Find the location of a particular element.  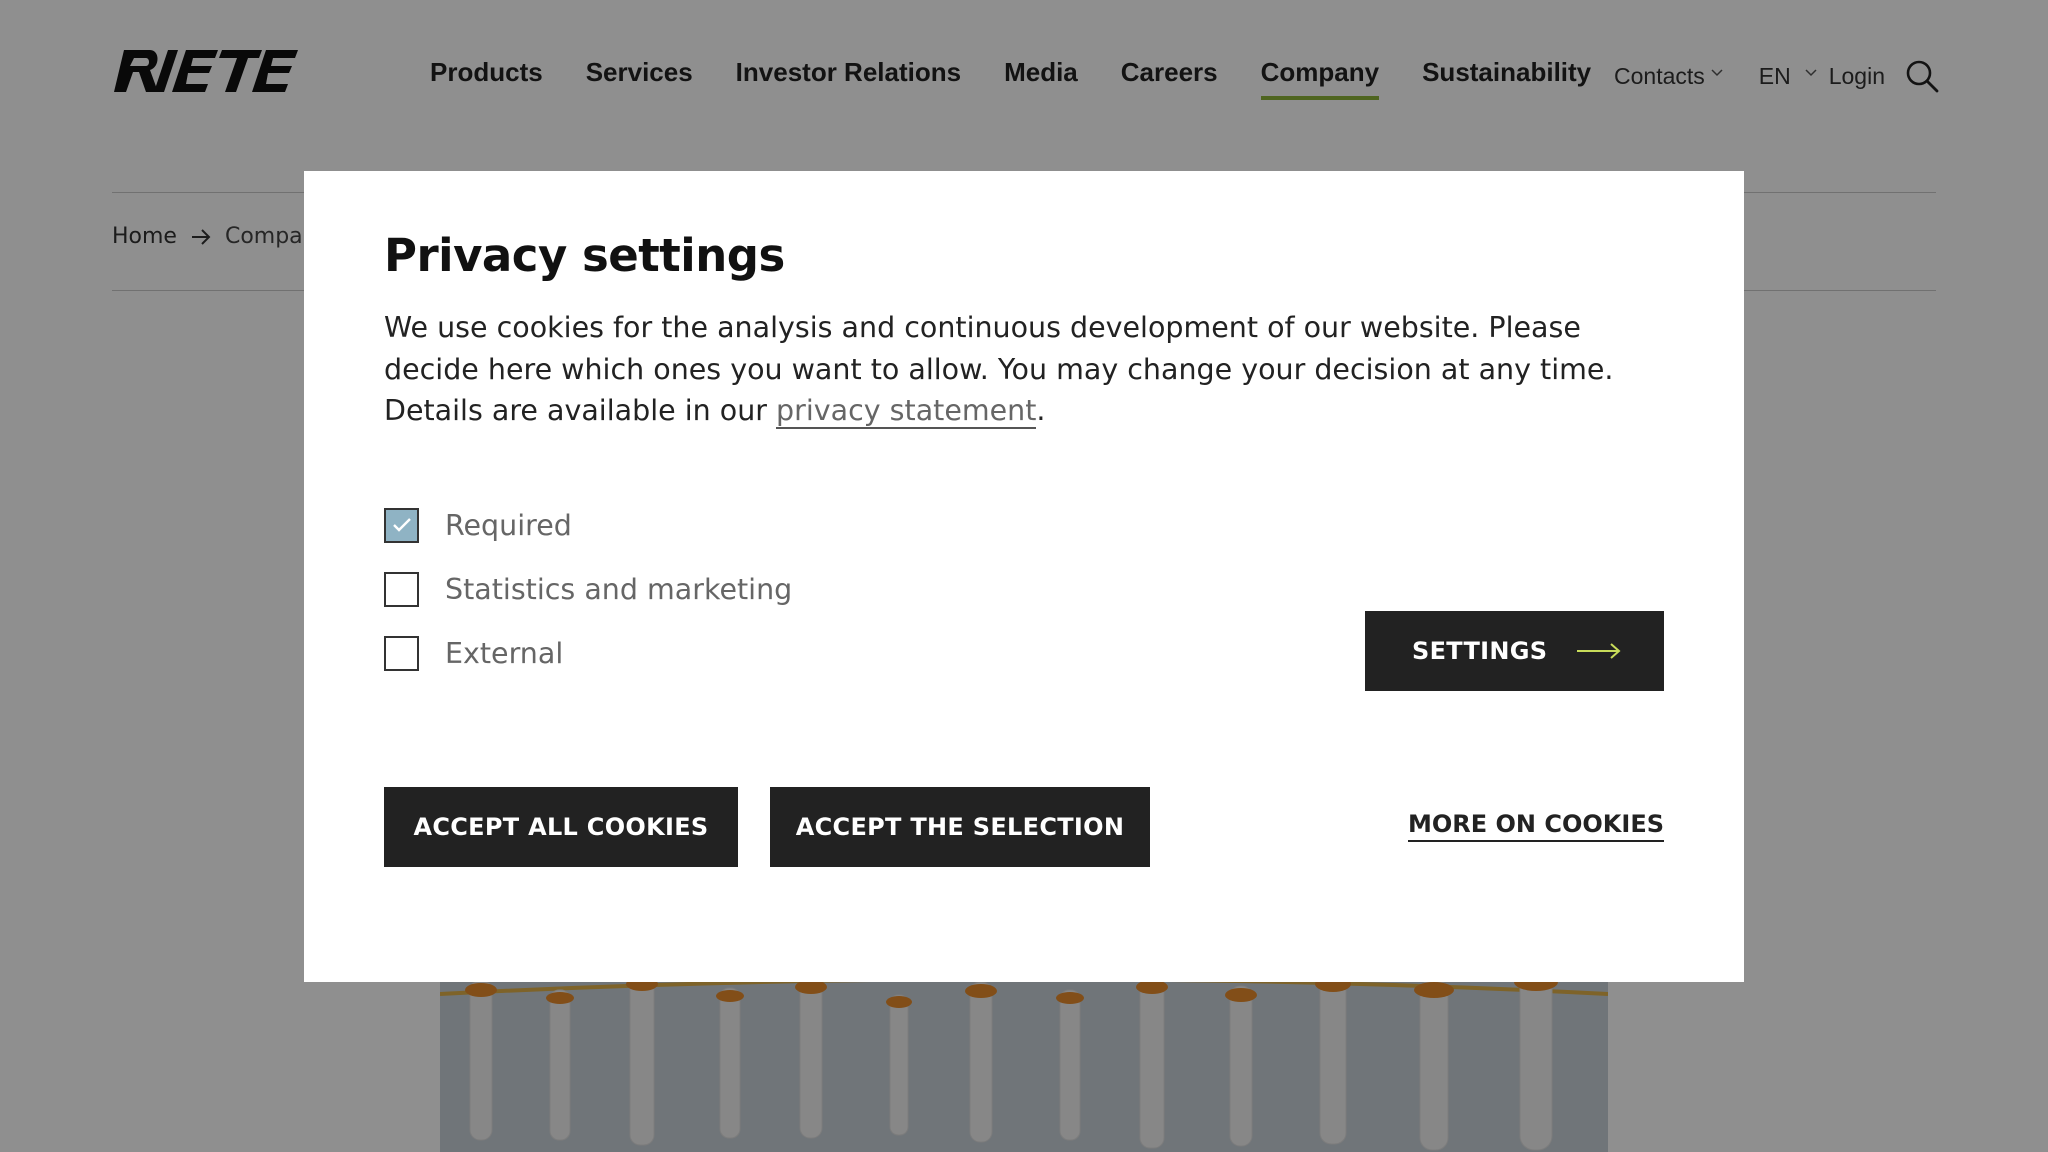

external-label: External is located at coordinates (504, 653).